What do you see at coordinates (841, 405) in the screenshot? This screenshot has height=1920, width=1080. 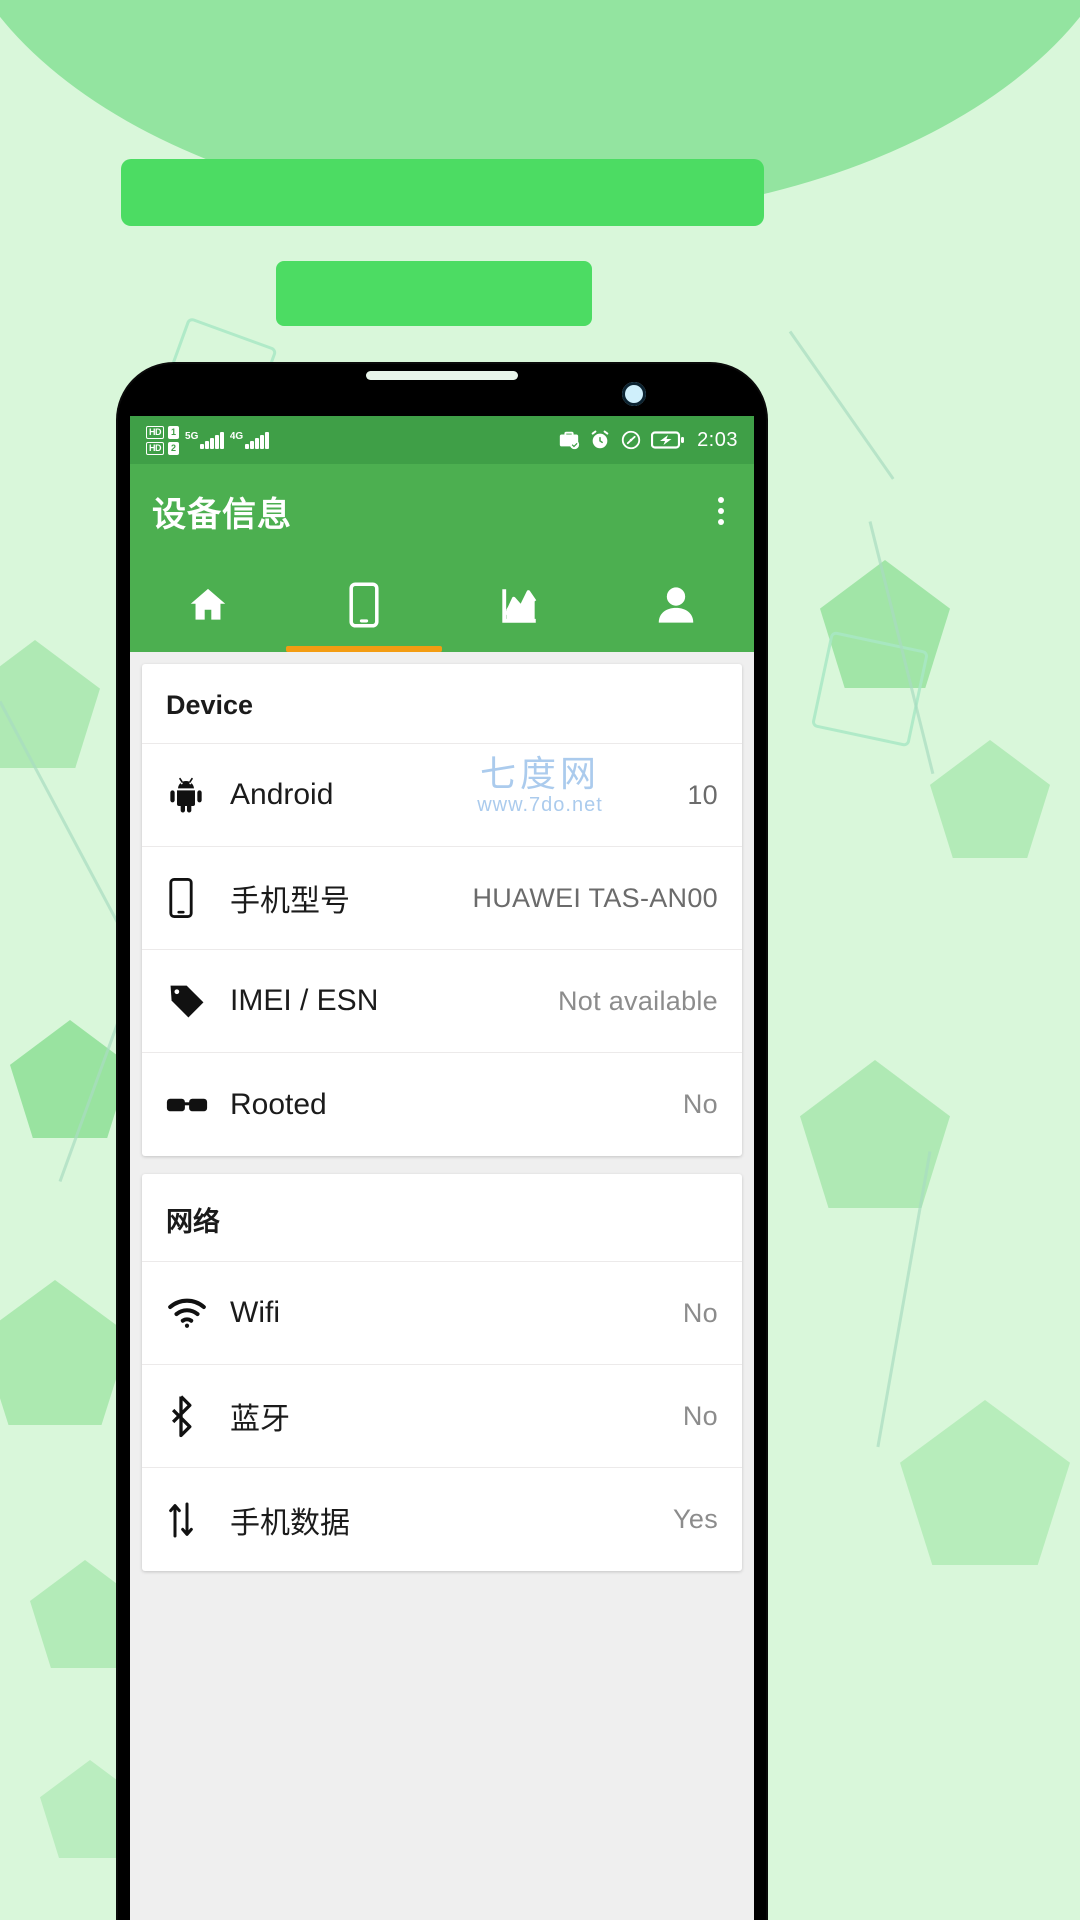 I see `background-line` at bounding box center [841, 405].